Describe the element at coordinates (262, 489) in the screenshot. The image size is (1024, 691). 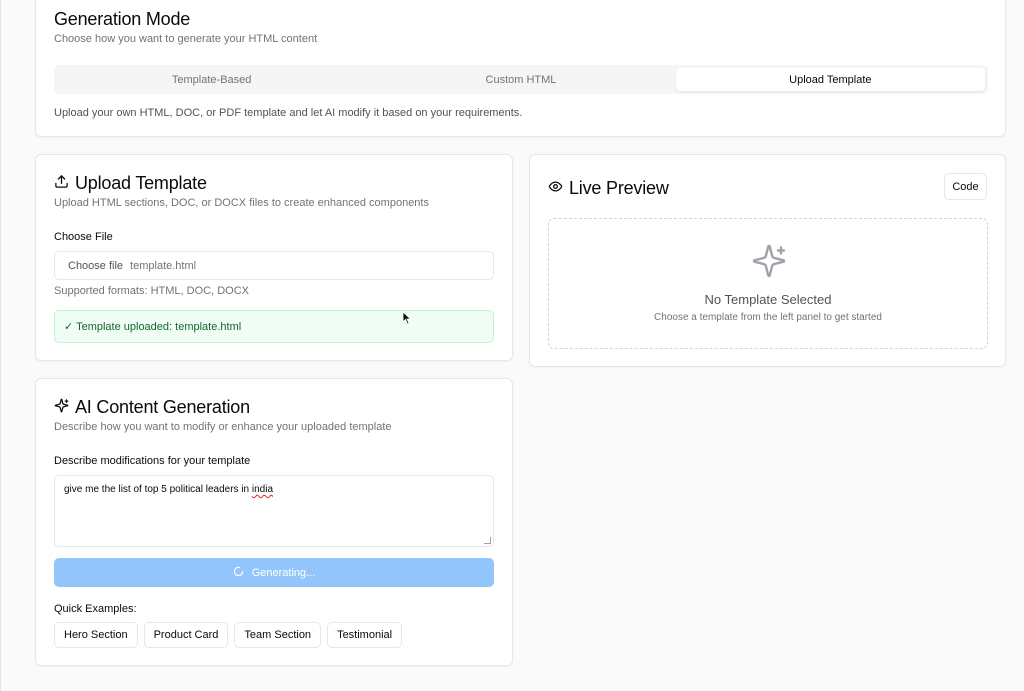
I see `prompt-text-misspelled: india` at that location.